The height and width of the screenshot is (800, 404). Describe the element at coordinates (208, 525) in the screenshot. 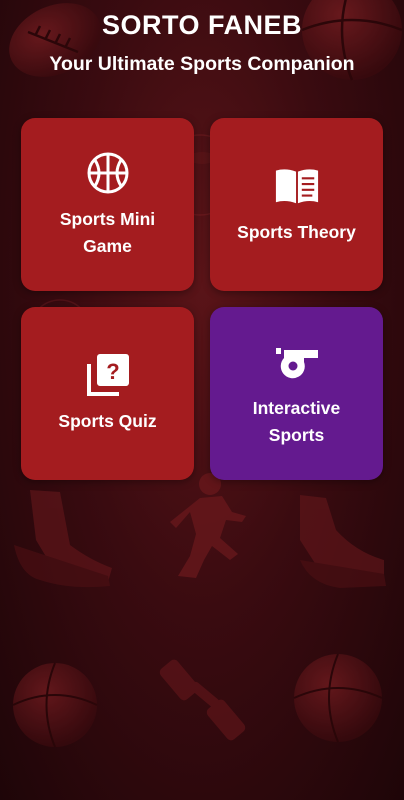

I see `runner-icon` at that location.